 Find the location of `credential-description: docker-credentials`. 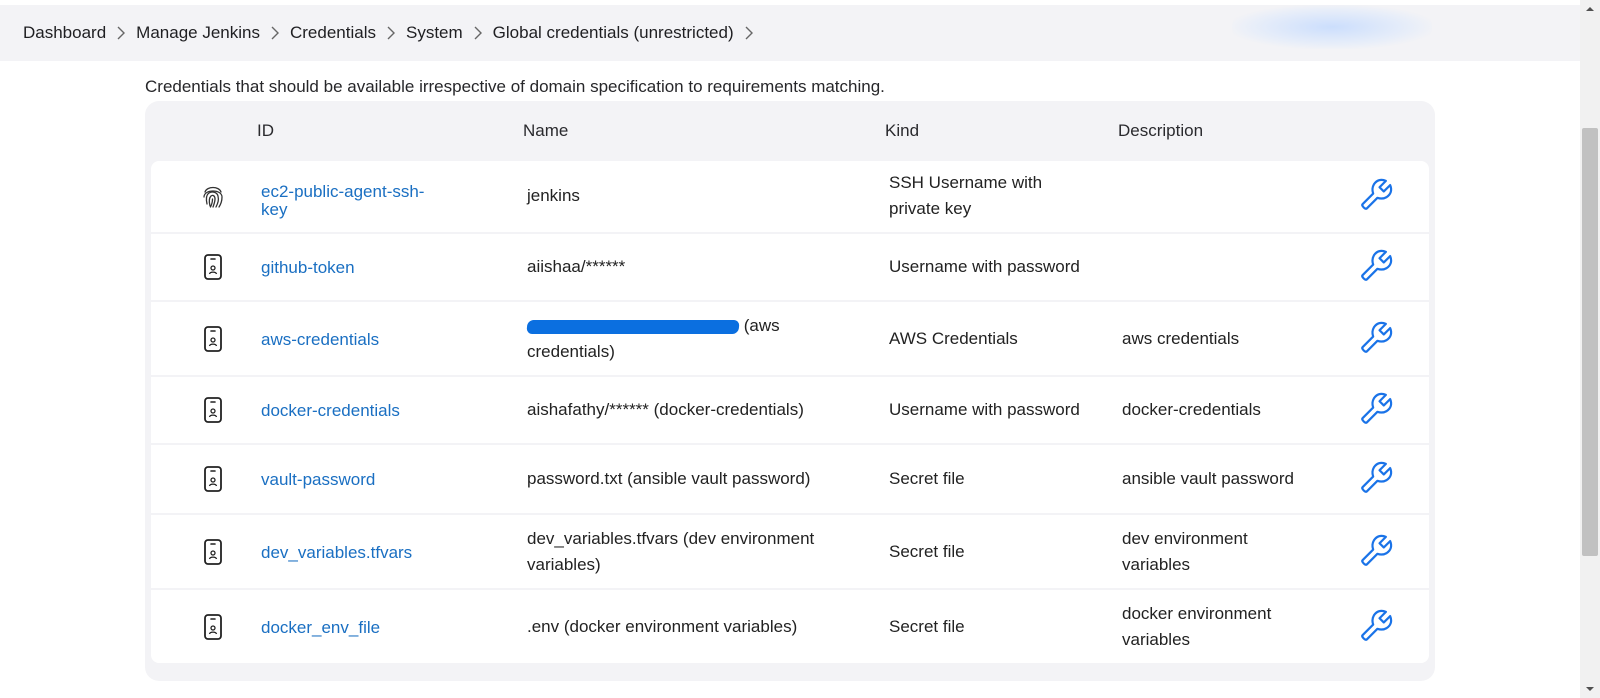

credential-description: docker-credentials is located at coordinates (1191, 409).